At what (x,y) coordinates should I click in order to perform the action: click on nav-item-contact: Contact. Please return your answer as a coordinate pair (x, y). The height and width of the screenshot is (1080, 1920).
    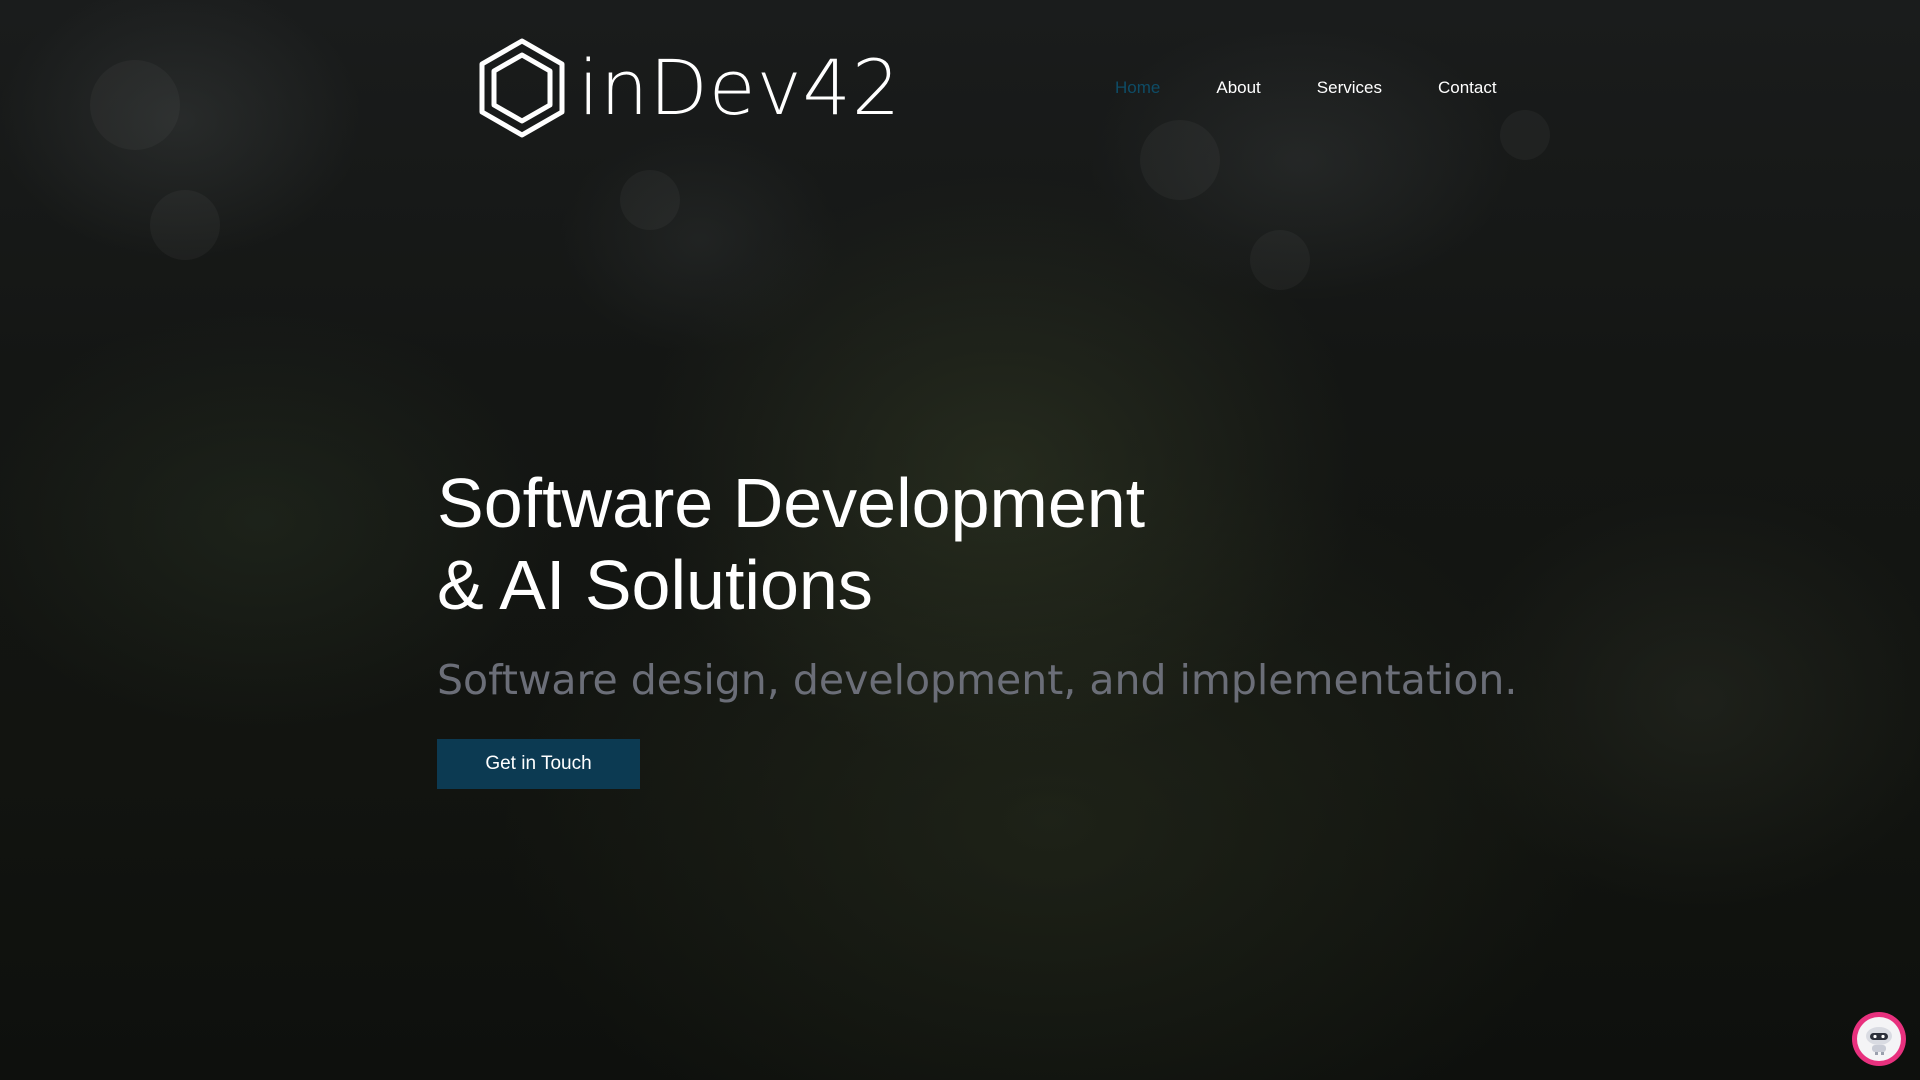
    Looking at the image, I should click on (1467, 88).